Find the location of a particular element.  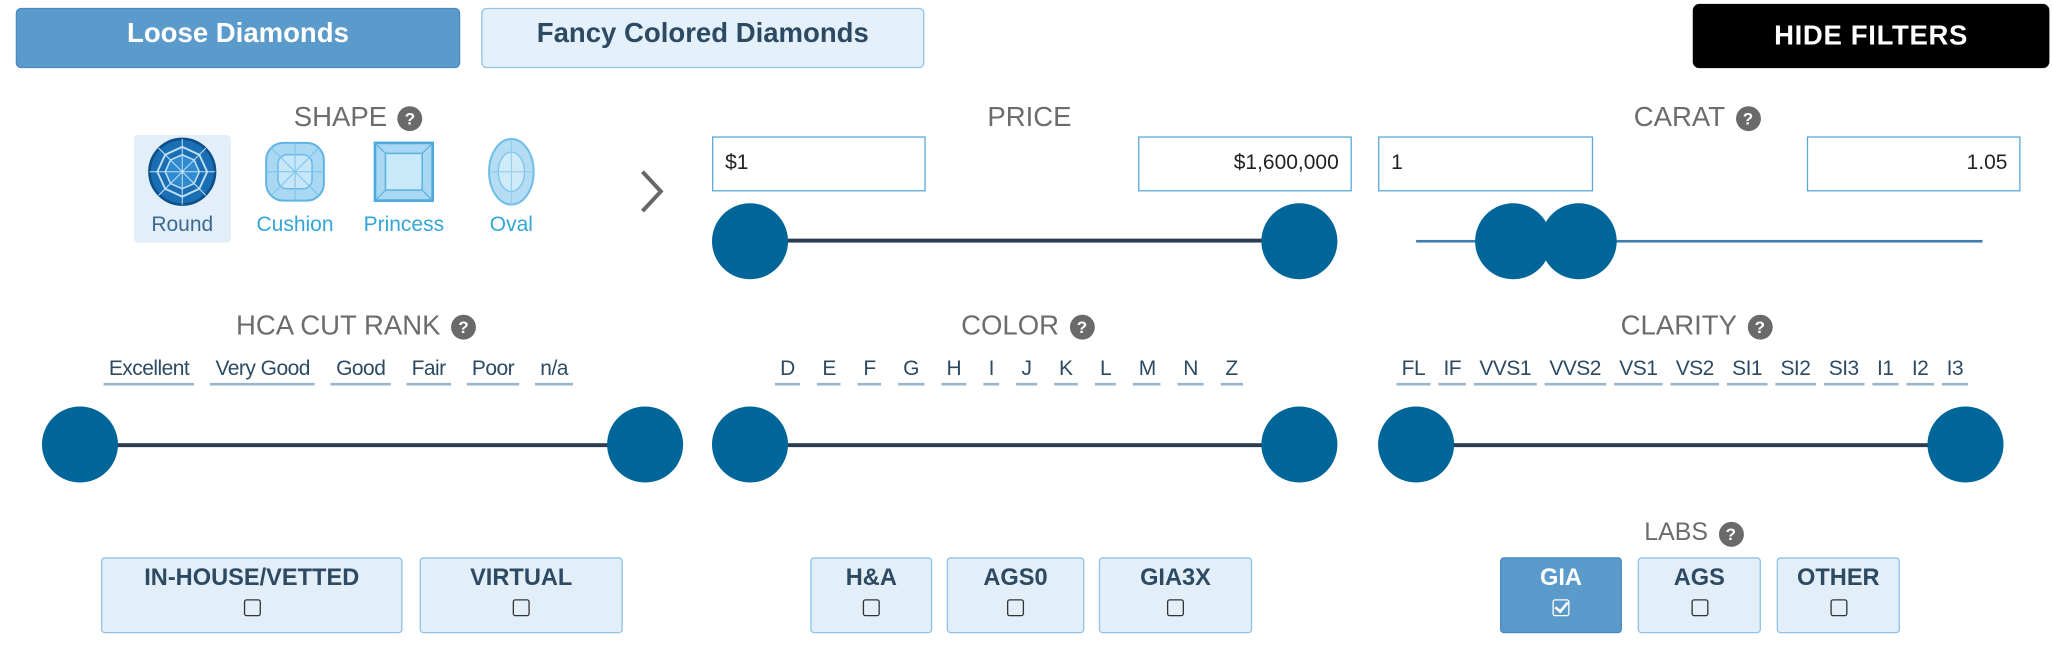

color-title: COLOR ? is located at coordinates (1028, 326).